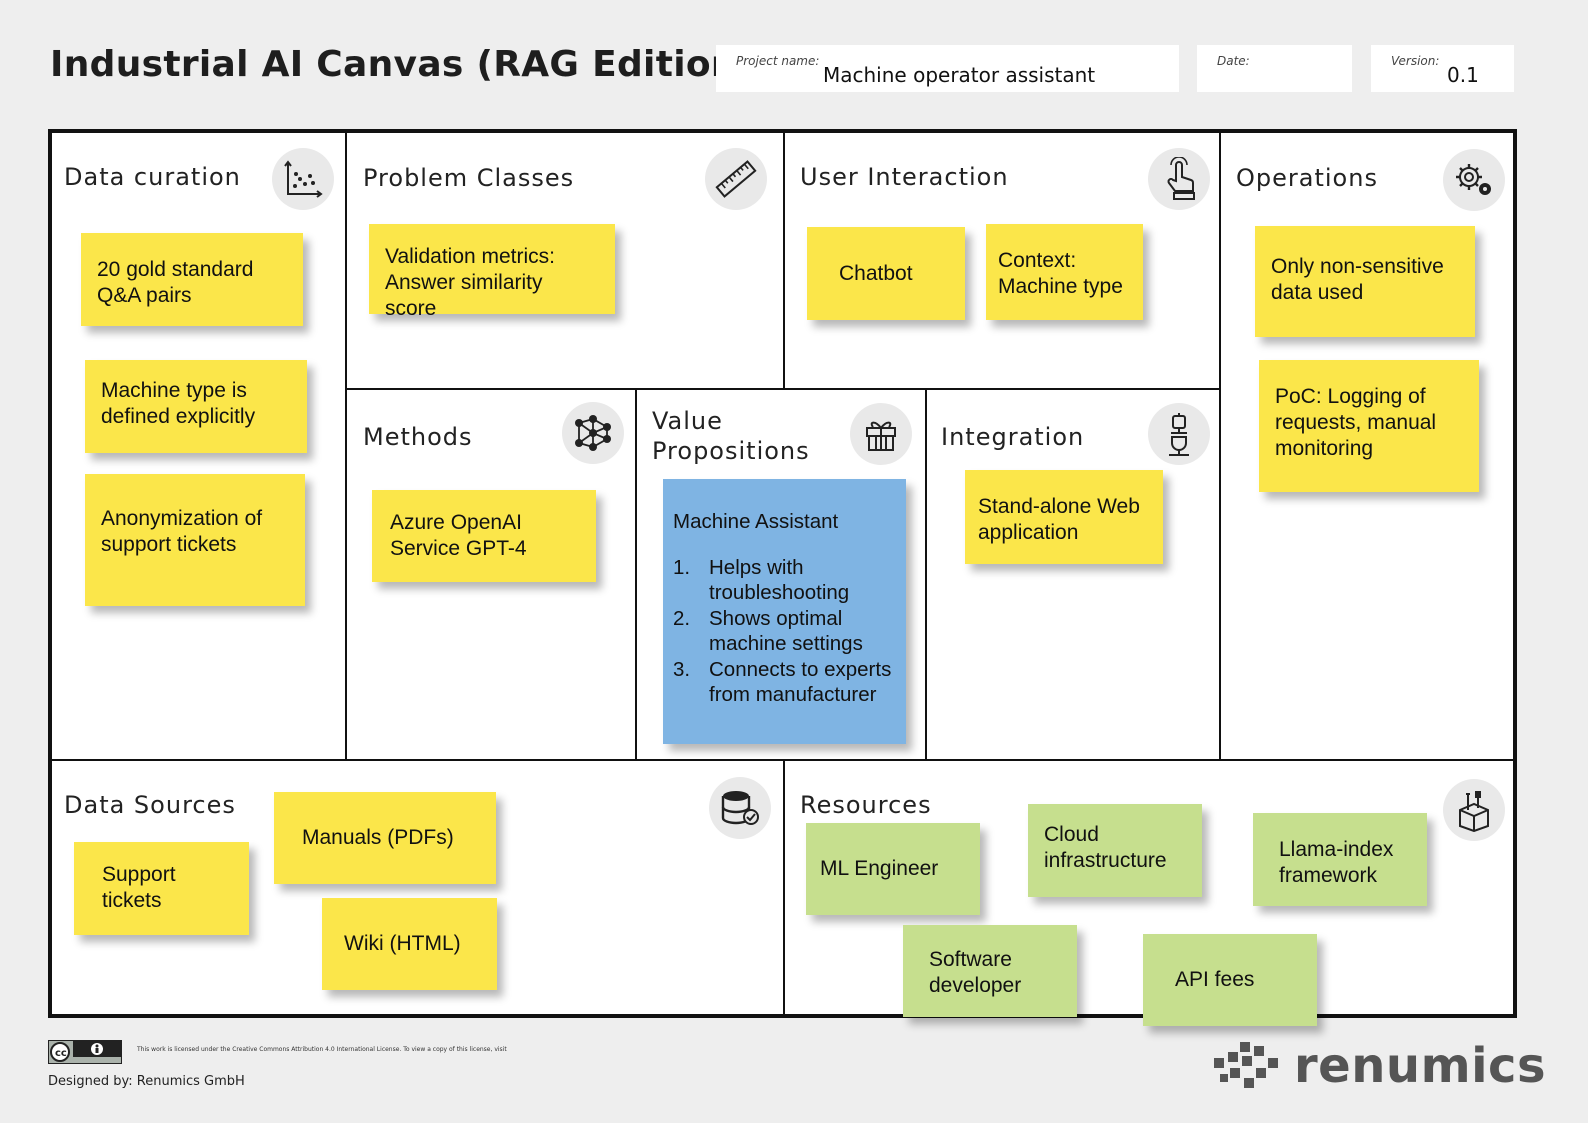 The height and width of the screenshot is (1123, 1588). Describe the element at coordinates (146, 1081) in the screenshot. I see `designed-by: Designed by: Renumics GmbH` at that location.